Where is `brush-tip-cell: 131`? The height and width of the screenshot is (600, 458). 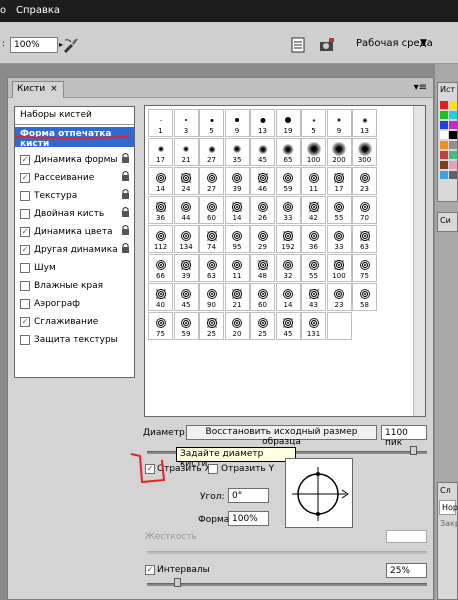
brush-tip-cell: 131 is located at coordinates (313, 326).